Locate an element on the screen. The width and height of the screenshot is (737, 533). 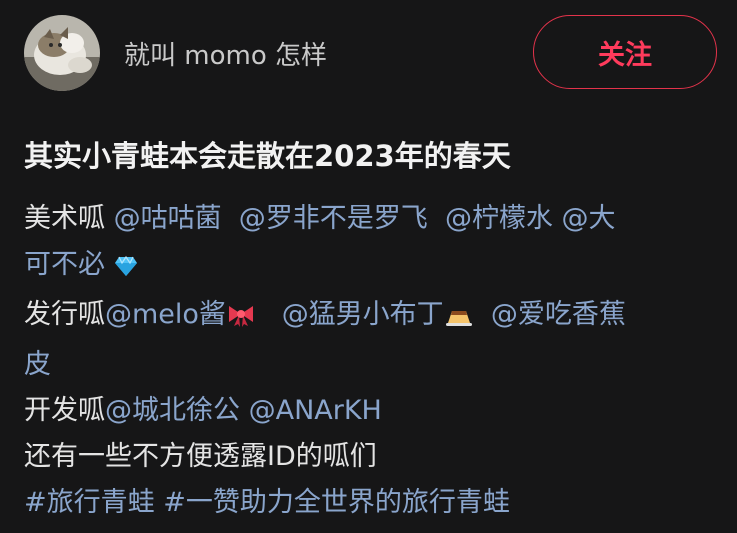
credits-line-others: 还有一些不方便透露ID的呱们 is located at coordinates (200, 456).